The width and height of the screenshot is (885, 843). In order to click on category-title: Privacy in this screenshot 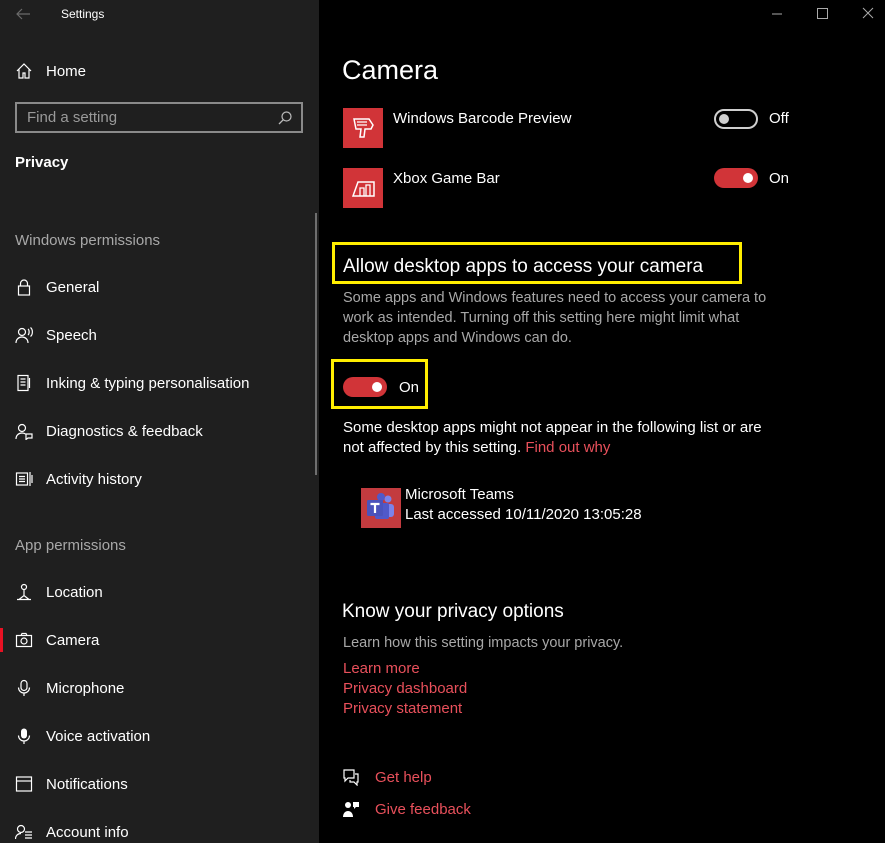, I will do `click(42, 162)`.